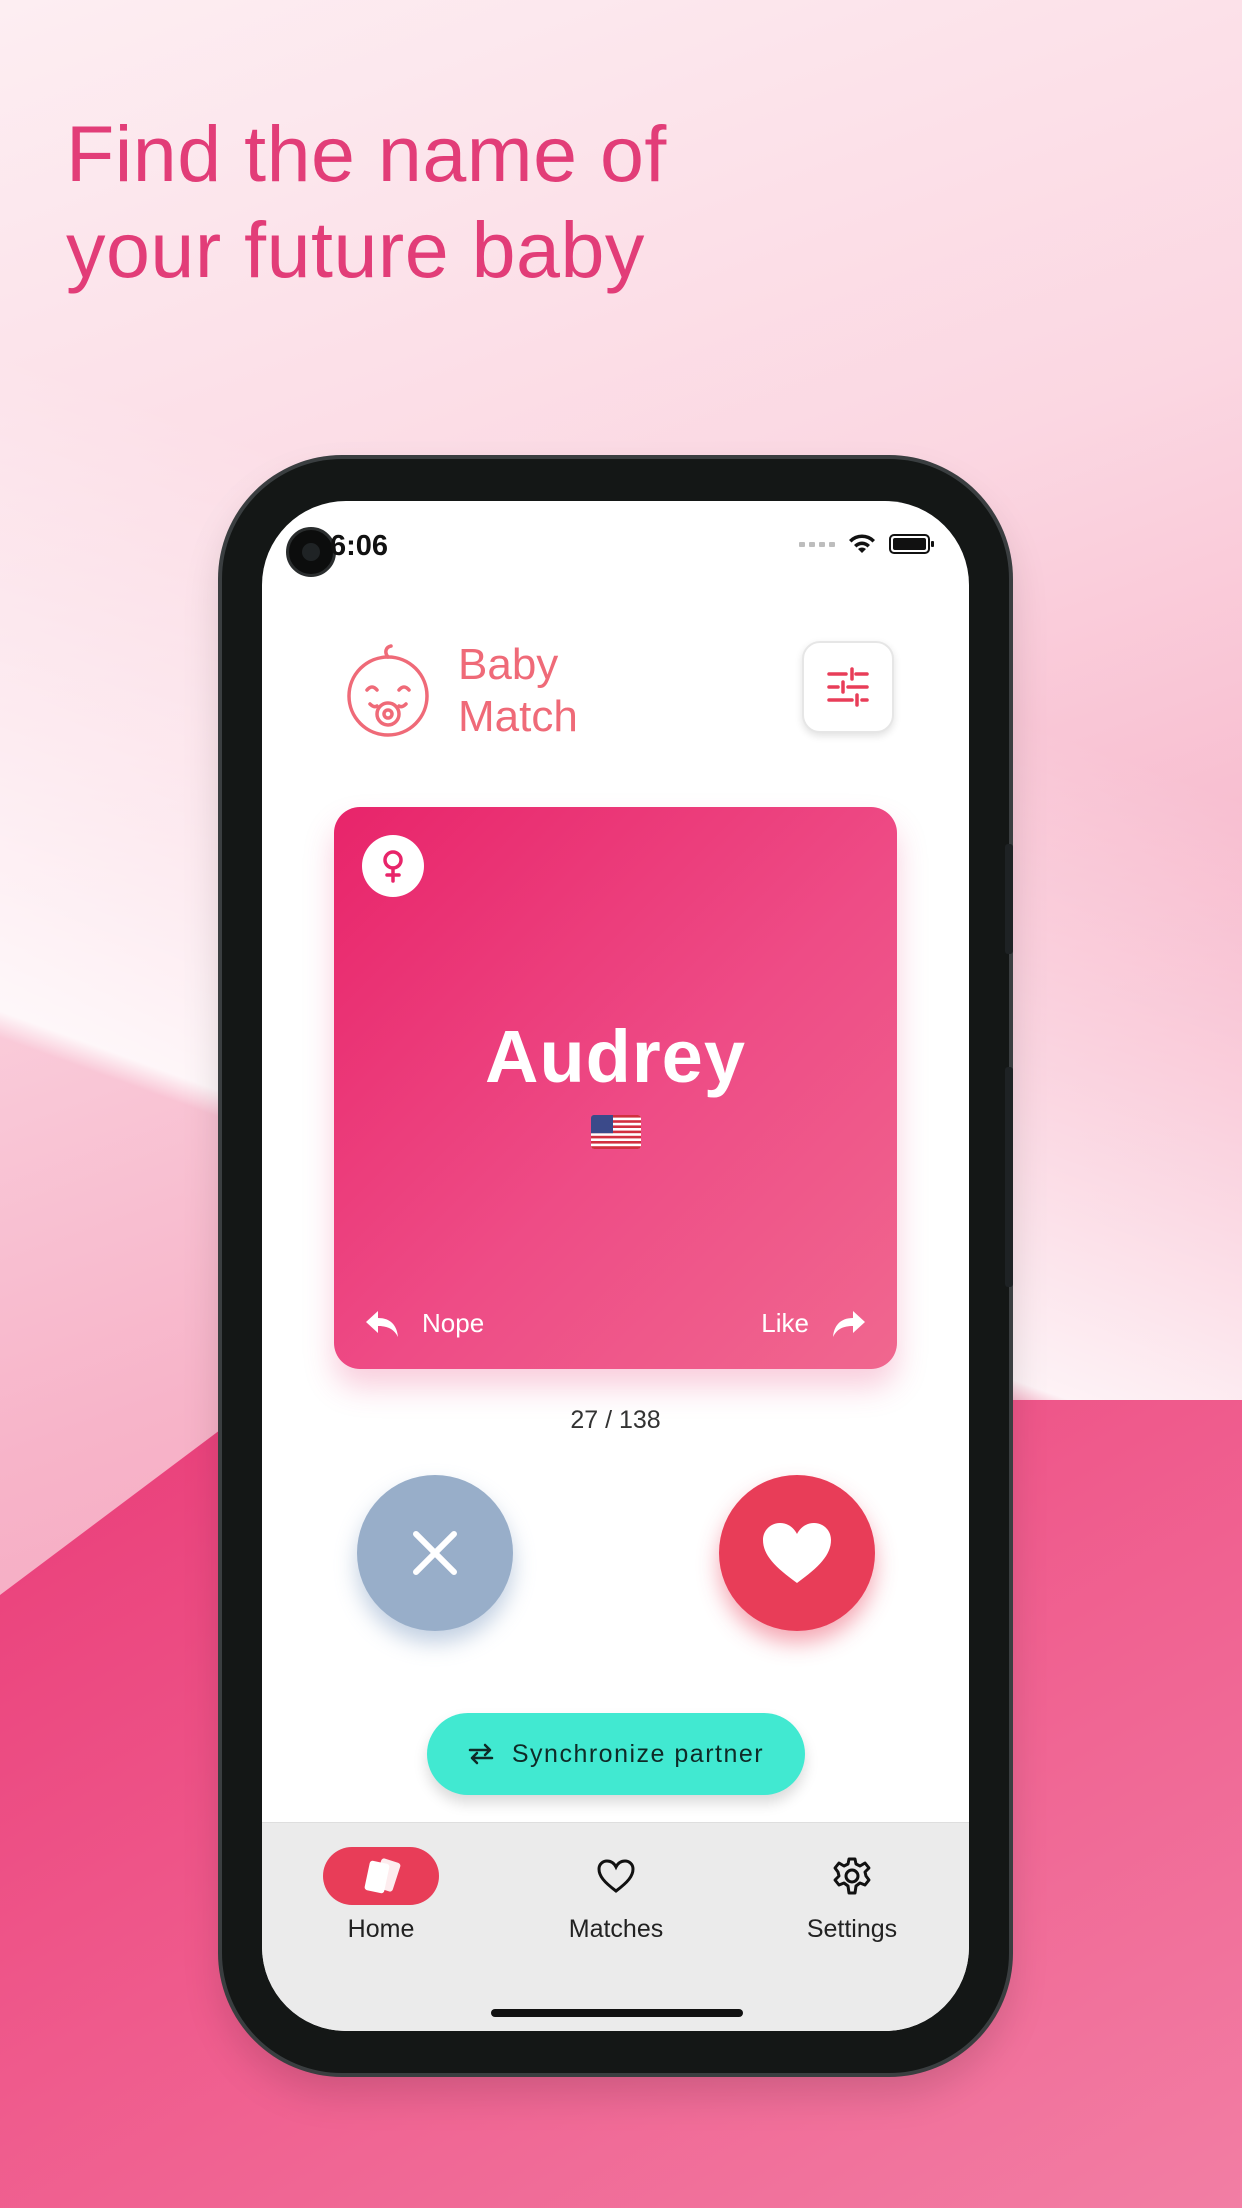 Image resolution: width=1242 pixels, height=2208 pixels. What do you see at coordinates (359, 546) in the screenshot?
I see `status-time: 6:06` at bounding box center [359, 546].